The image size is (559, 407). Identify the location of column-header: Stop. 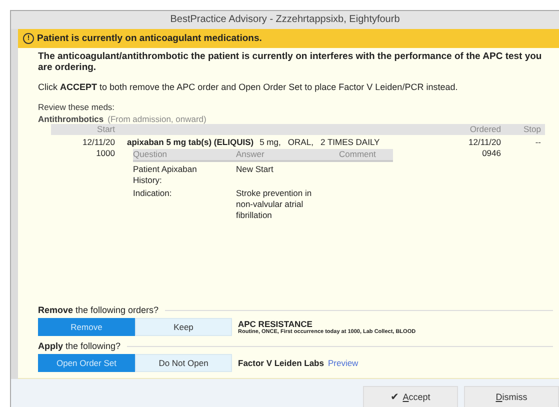
(532, 129).